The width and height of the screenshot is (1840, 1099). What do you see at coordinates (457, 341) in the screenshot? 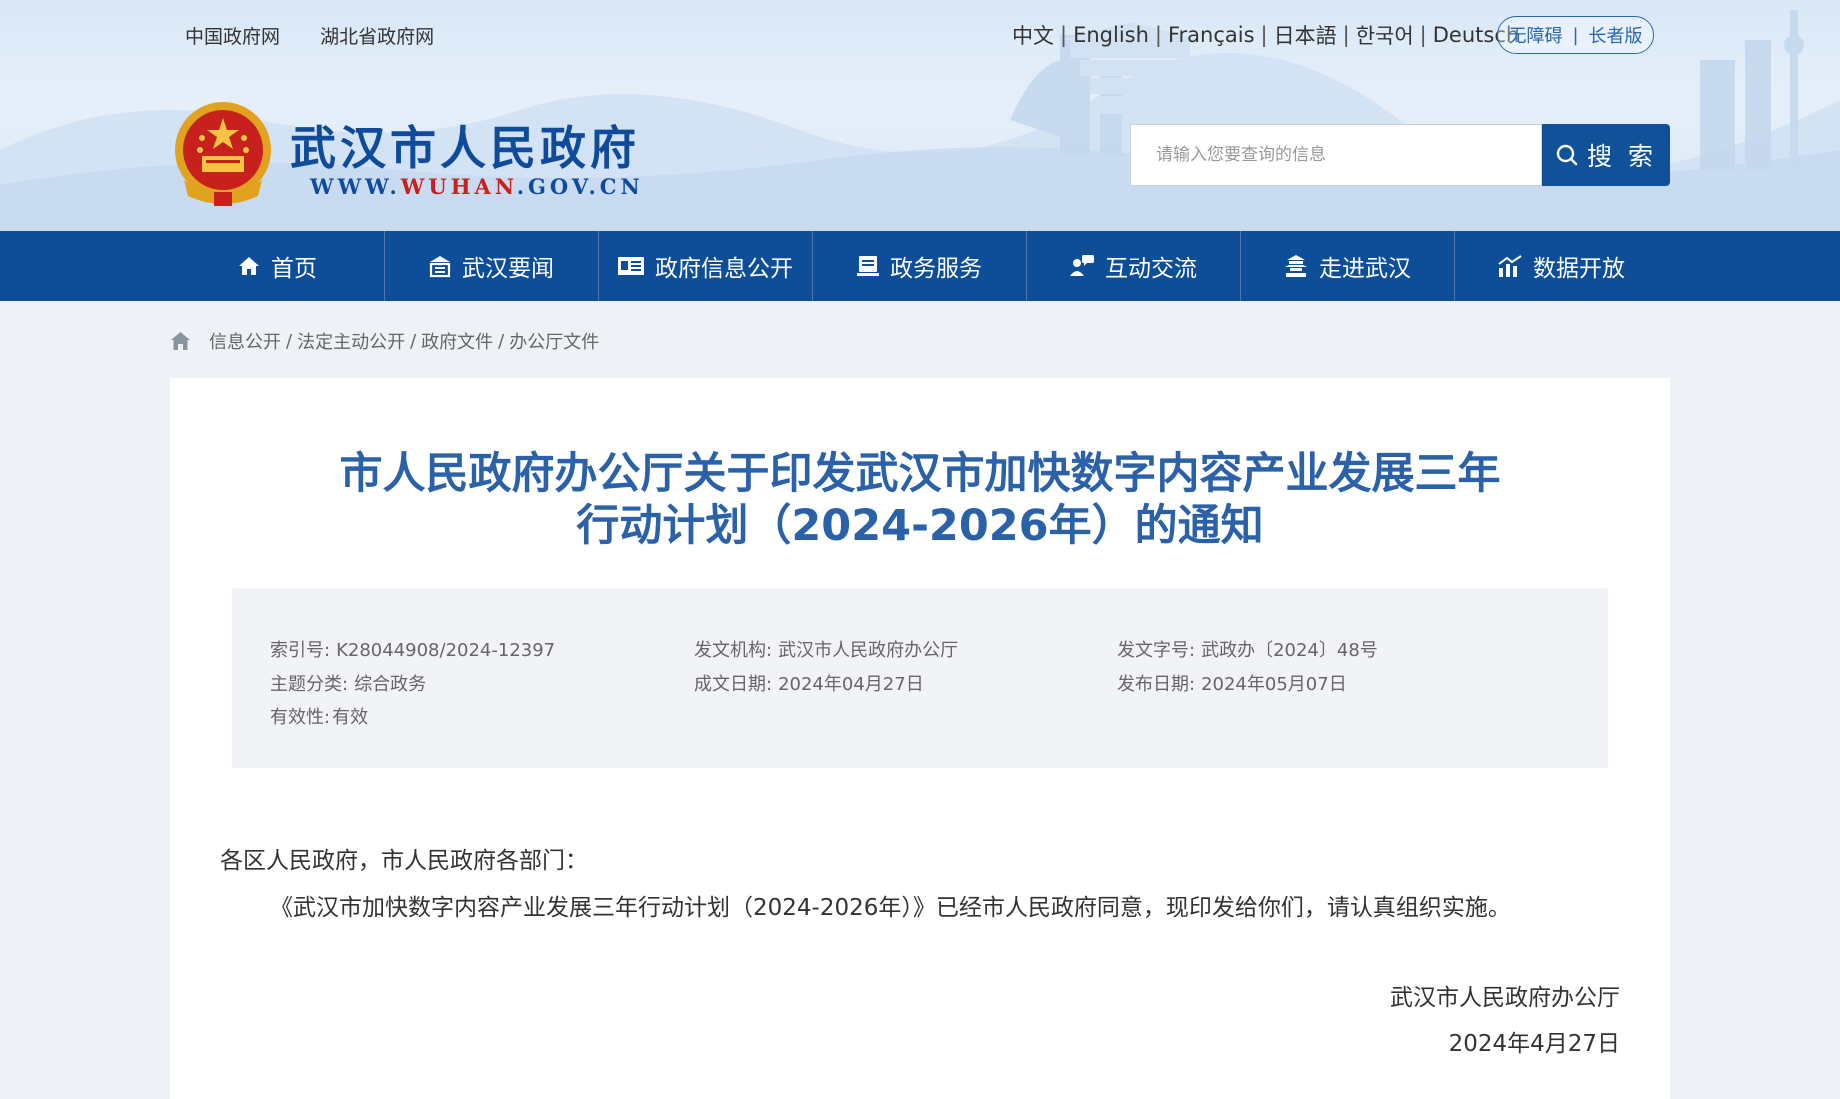
I see `breadcrumb-item: 政府文件` at bounding box center [457, 341].